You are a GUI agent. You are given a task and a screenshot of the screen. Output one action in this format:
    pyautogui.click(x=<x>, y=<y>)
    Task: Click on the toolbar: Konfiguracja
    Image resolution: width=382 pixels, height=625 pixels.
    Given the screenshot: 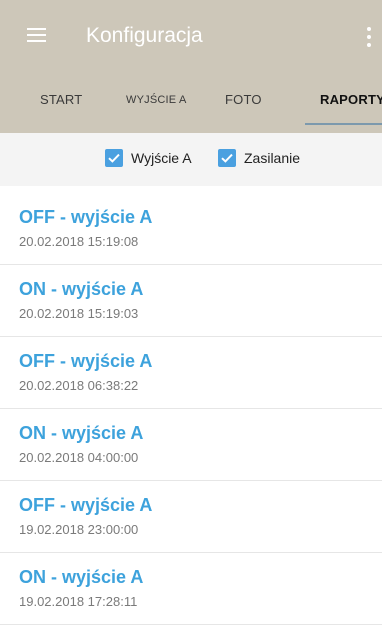 What is the action you would take?
    pyautogui.click(x=191, y=40)
    